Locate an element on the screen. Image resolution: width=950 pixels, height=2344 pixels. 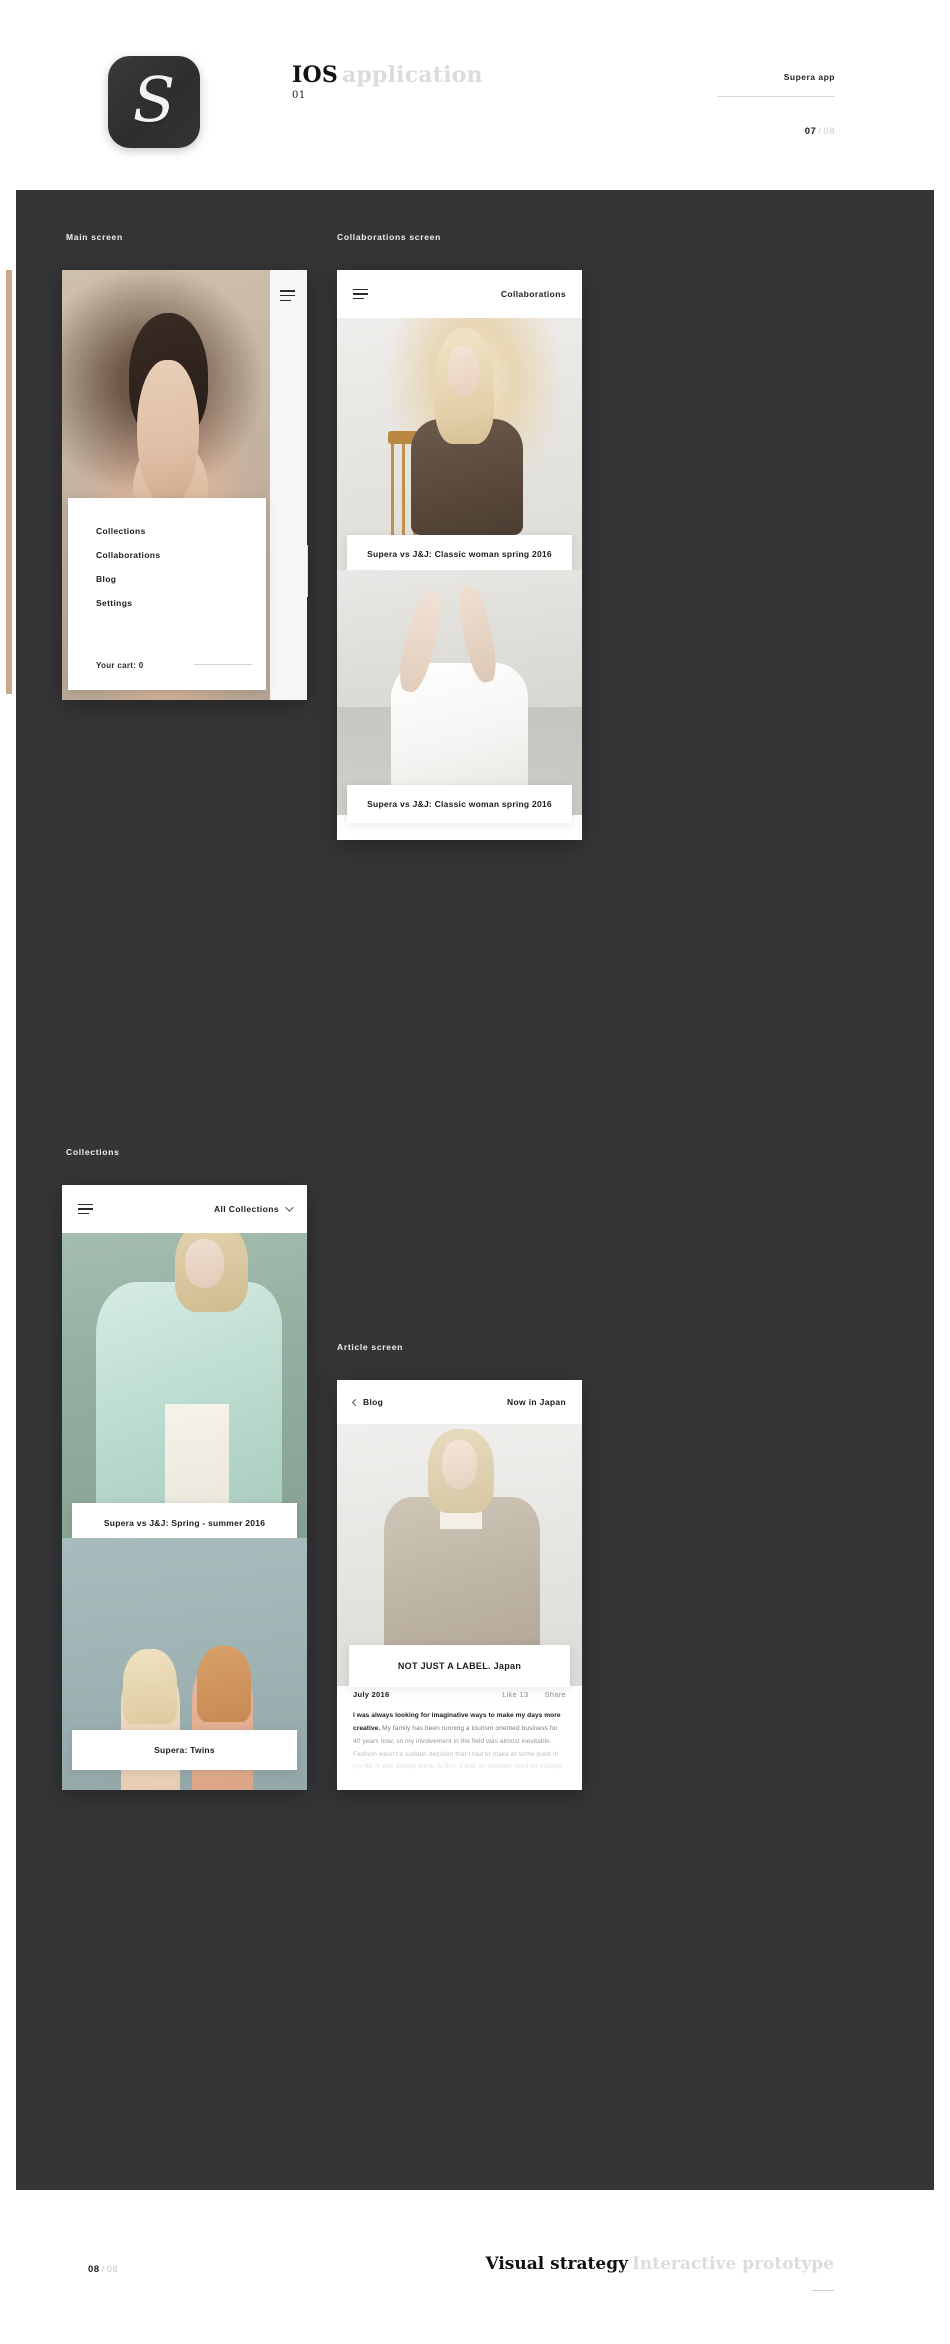
footer-pager: 08/08 is located at coordinates (103, 2269).